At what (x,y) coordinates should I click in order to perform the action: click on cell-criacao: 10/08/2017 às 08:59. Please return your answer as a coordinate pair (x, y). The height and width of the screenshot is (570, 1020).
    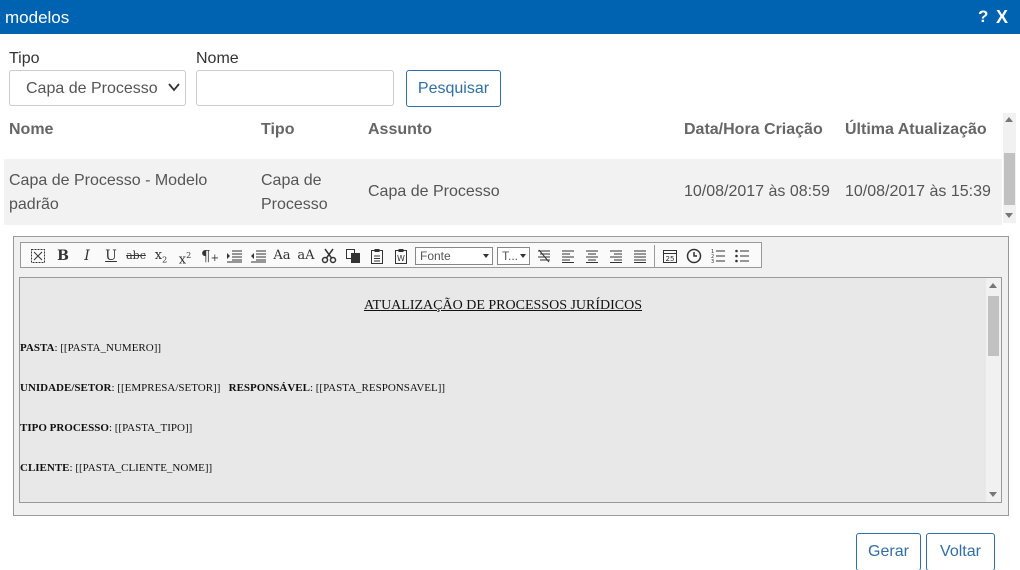
    Looking at the image, I should click on (757, 191).